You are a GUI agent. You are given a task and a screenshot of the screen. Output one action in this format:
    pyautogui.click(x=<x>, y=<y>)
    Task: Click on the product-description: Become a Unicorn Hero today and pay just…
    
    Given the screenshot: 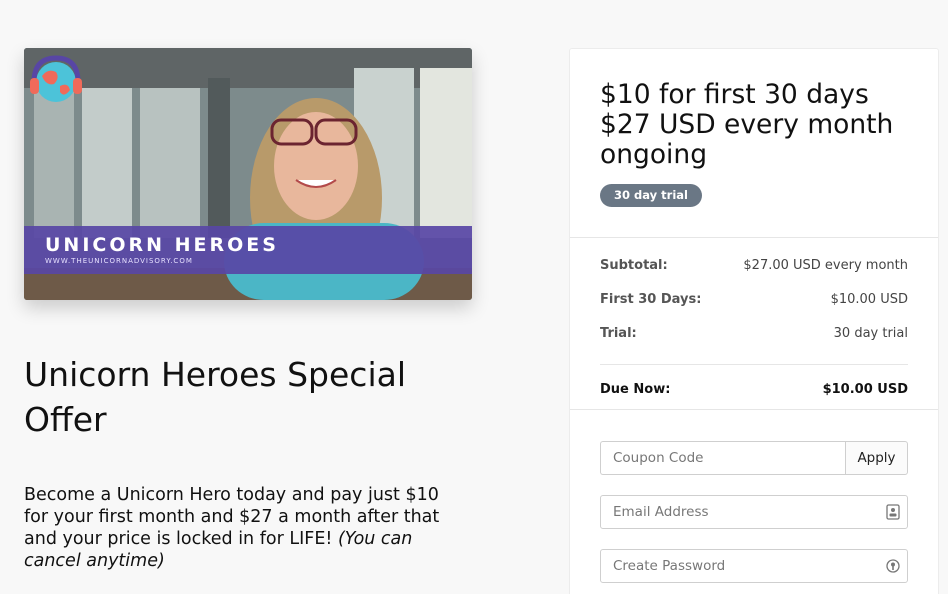 What is the action you would take?
    pyautogui.click(x=244, y=528)
    